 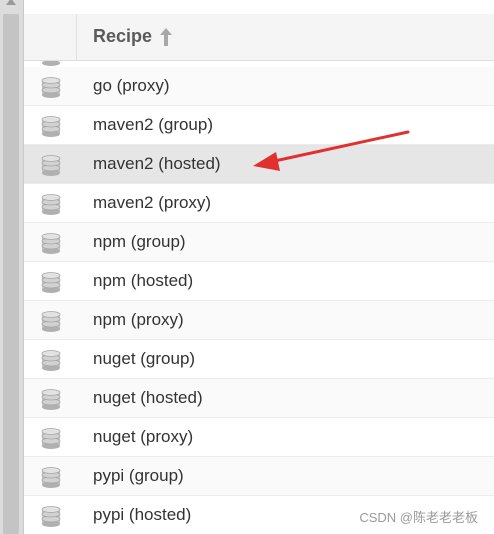 What do you see at coordinates (259, 437) in the screenshot?
I see `table-row: nuget (proxy)` at bounding box center [259, 437].